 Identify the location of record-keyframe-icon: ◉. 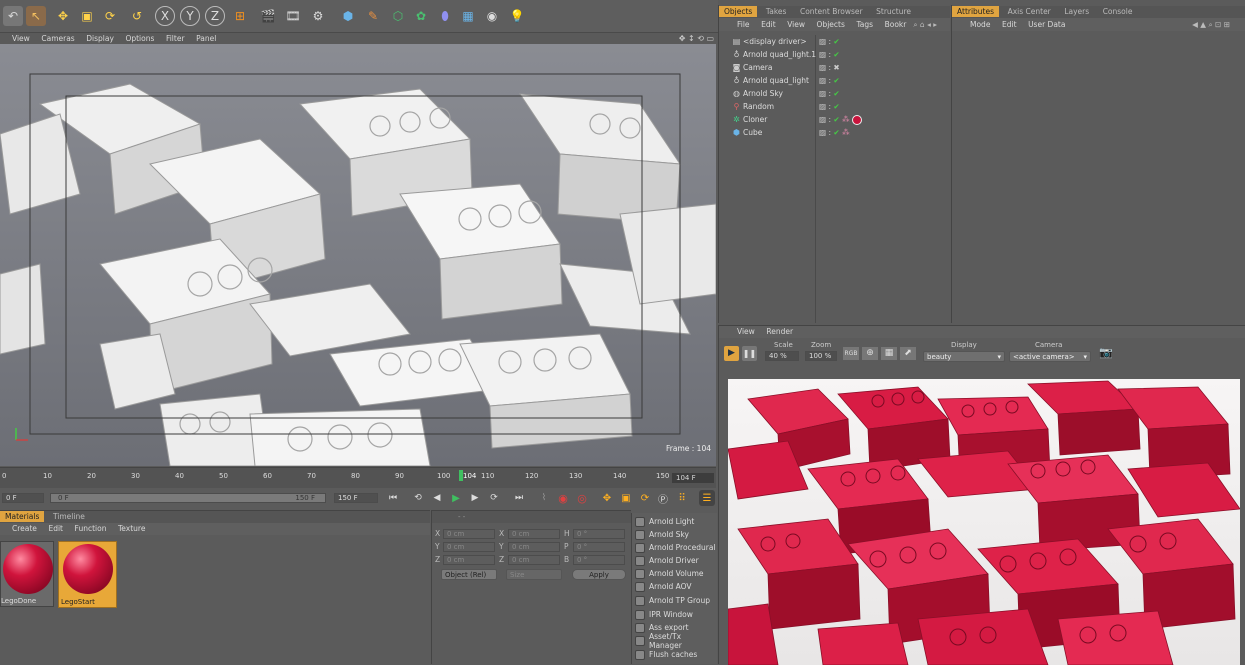
(563, 498).